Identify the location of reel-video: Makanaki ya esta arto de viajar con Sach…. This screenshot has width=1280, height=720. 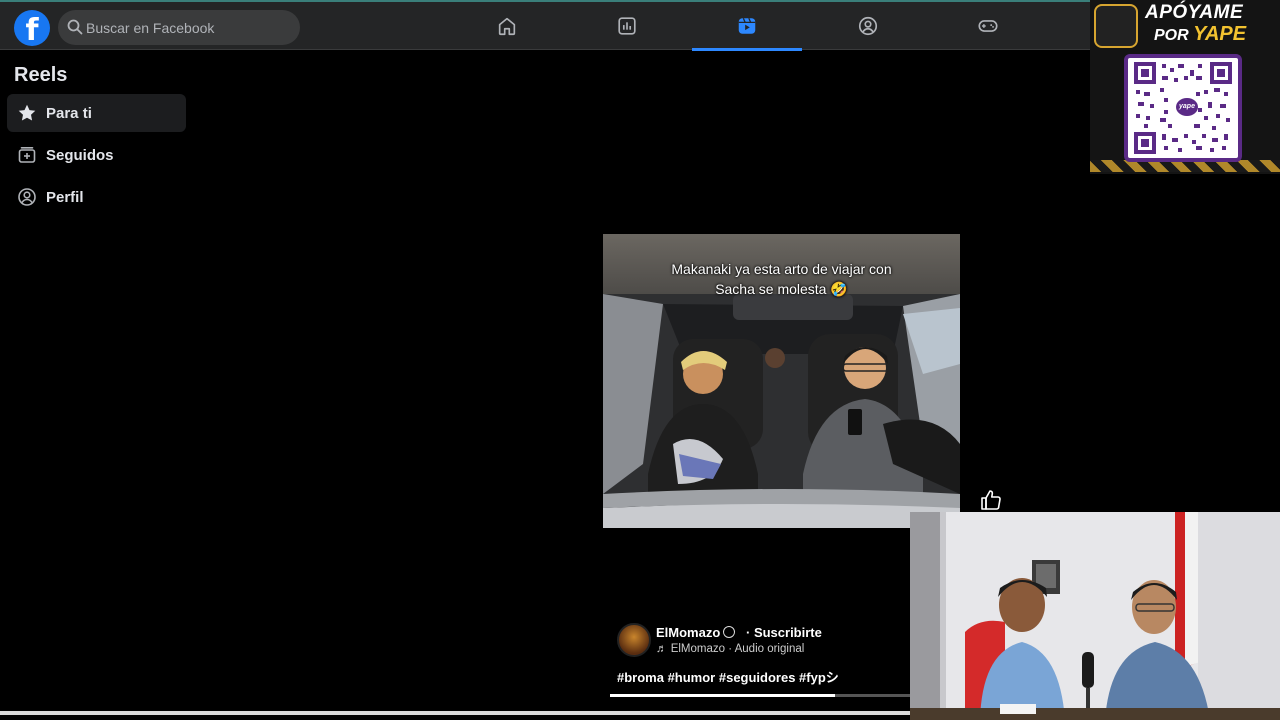
(781, 381).